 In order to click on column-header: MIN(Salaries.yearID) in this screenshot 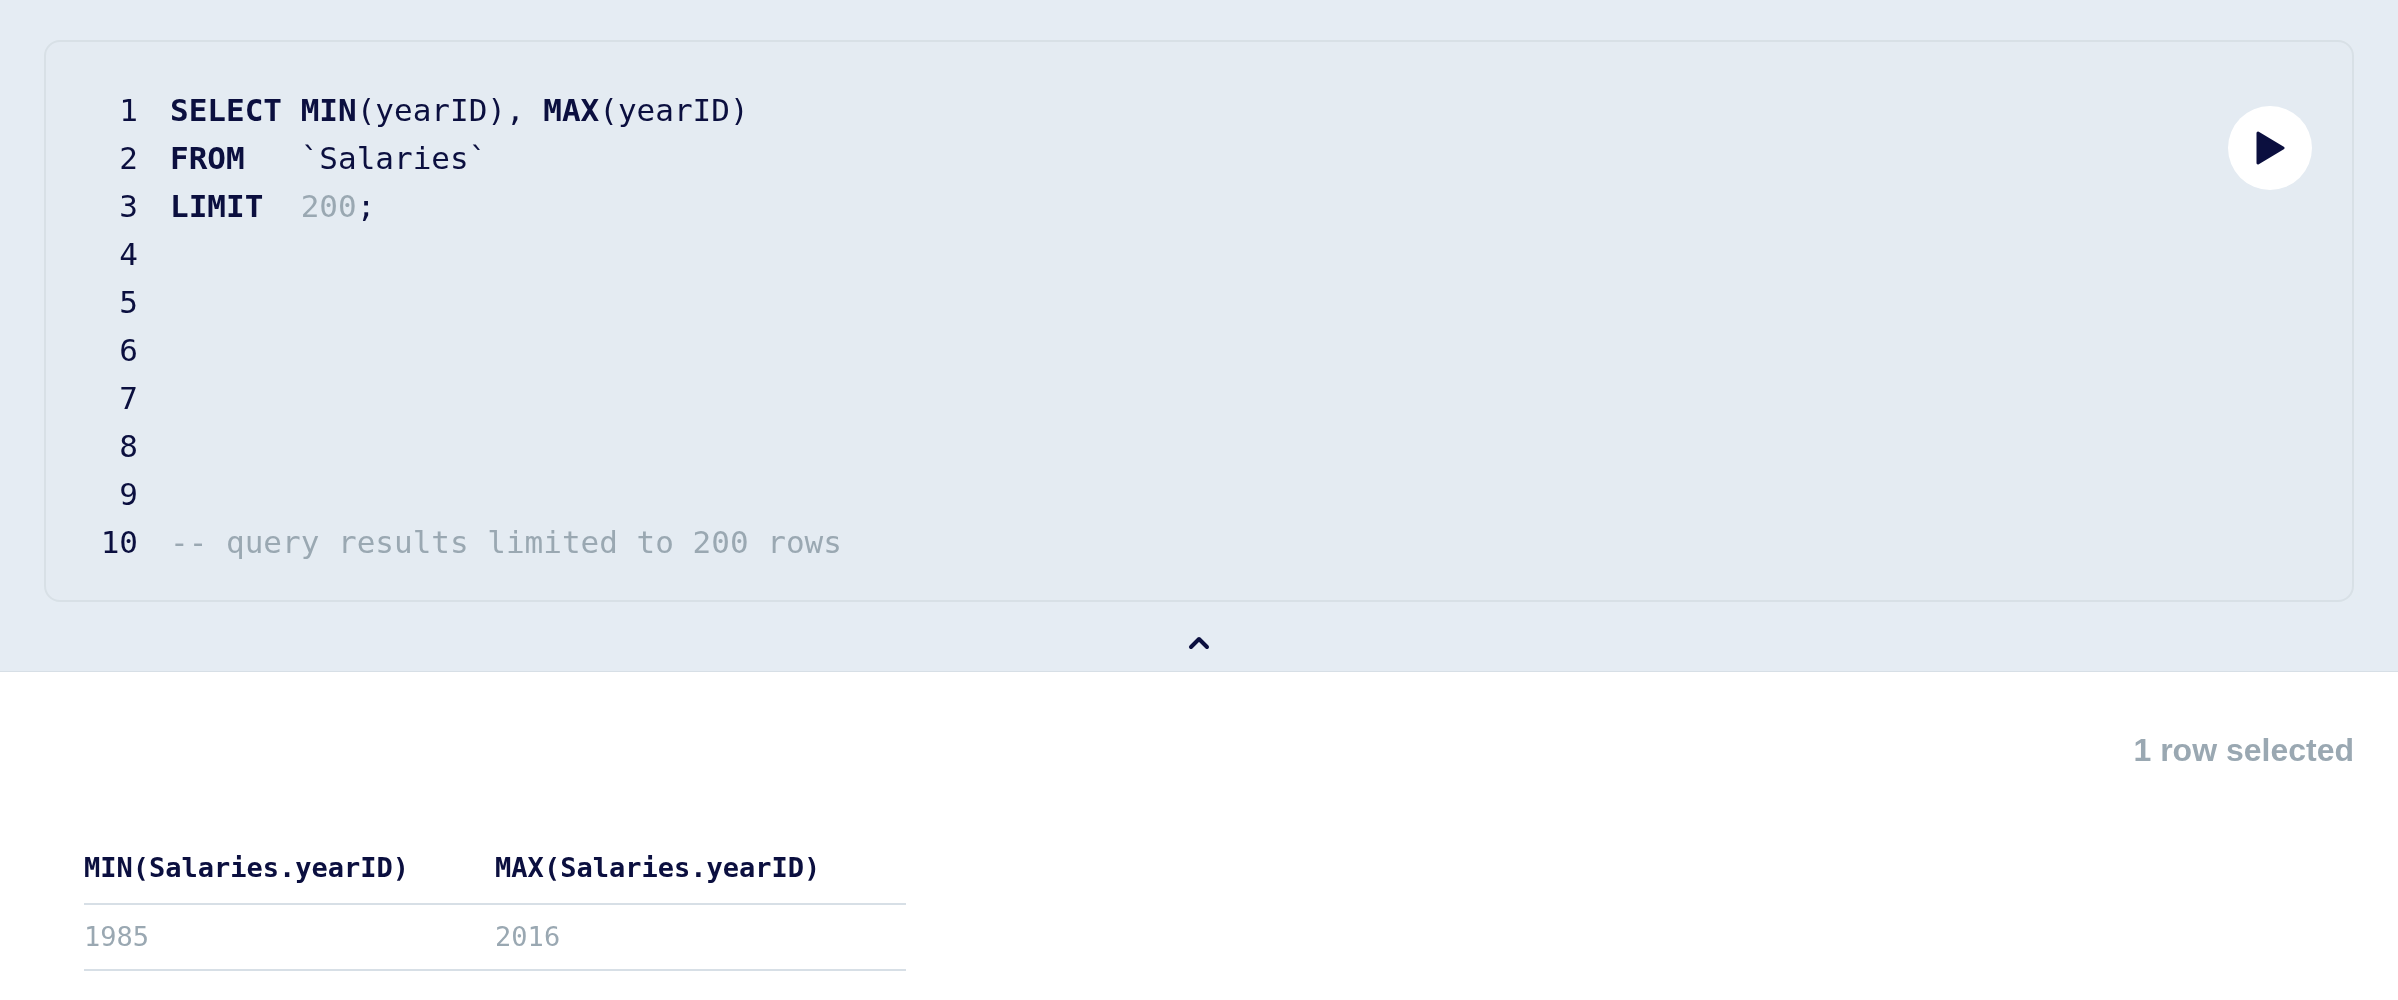, I will do `click(290, 876)`.